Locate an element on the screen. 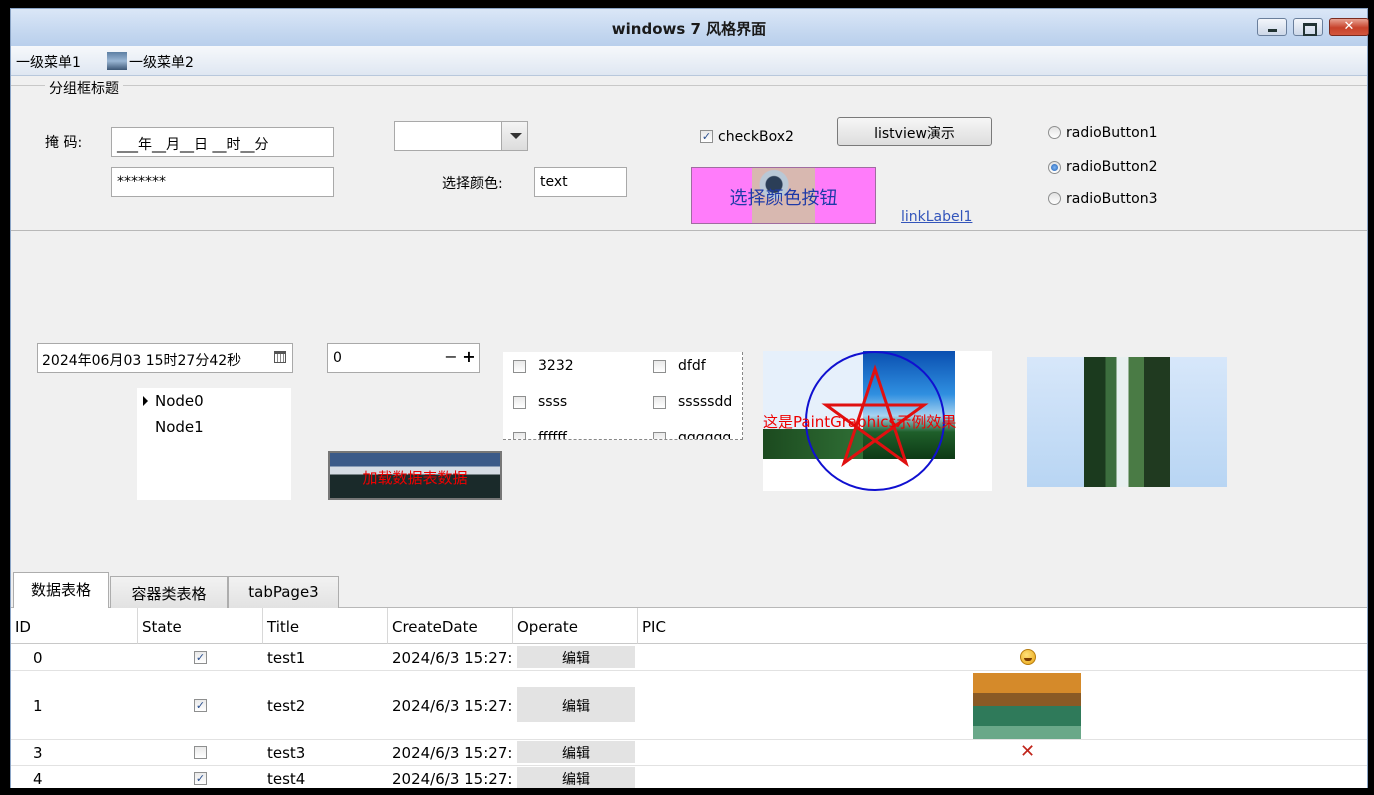 Image resolution: width=1374 pixels, height=795 pixels. column-header-operate: Operate is located at coordinates (575, 626).